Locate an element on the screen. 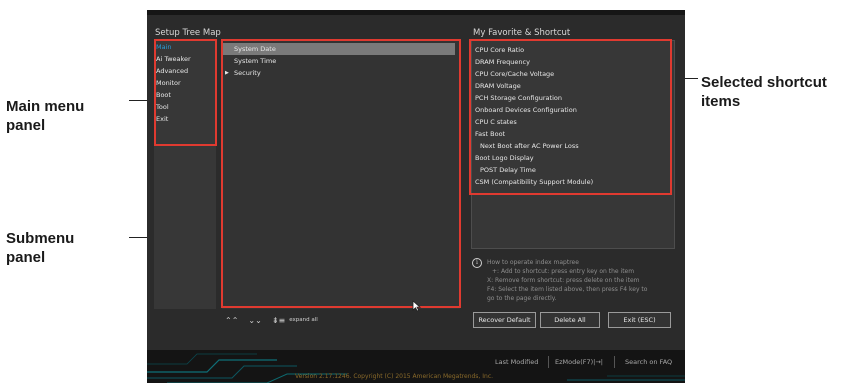 The image size is (850, 383). menu-item-ai-tweaker: Ai Tweaker is located at coordinates (173, 59).